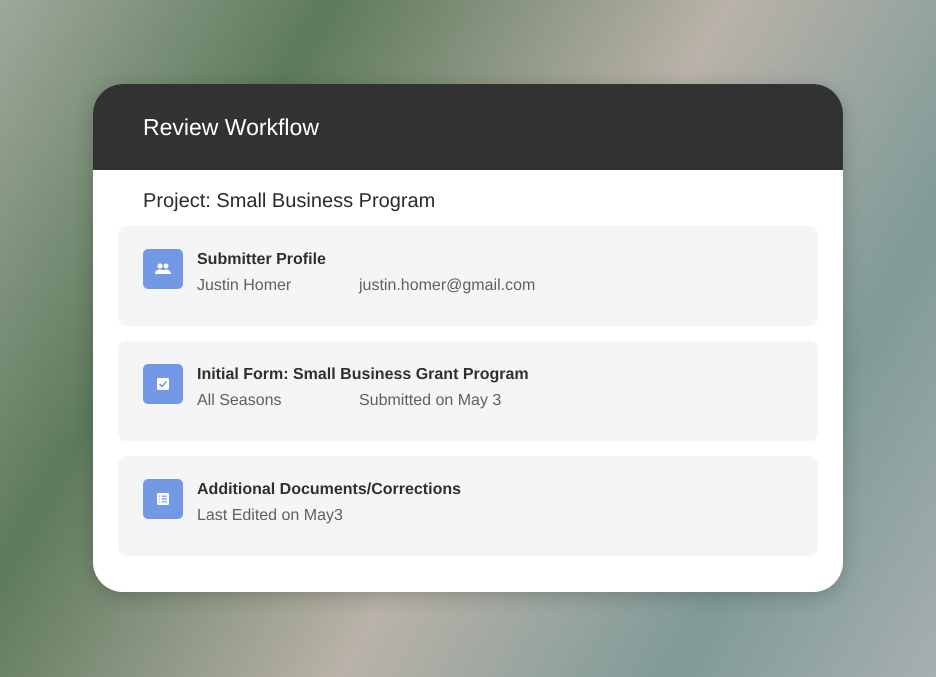 The height and width of the screenshot is (677, 936). Describe the element at coordinates (244, 286) in the screenshot. I see `item-detail: Justin Homer` at that location.